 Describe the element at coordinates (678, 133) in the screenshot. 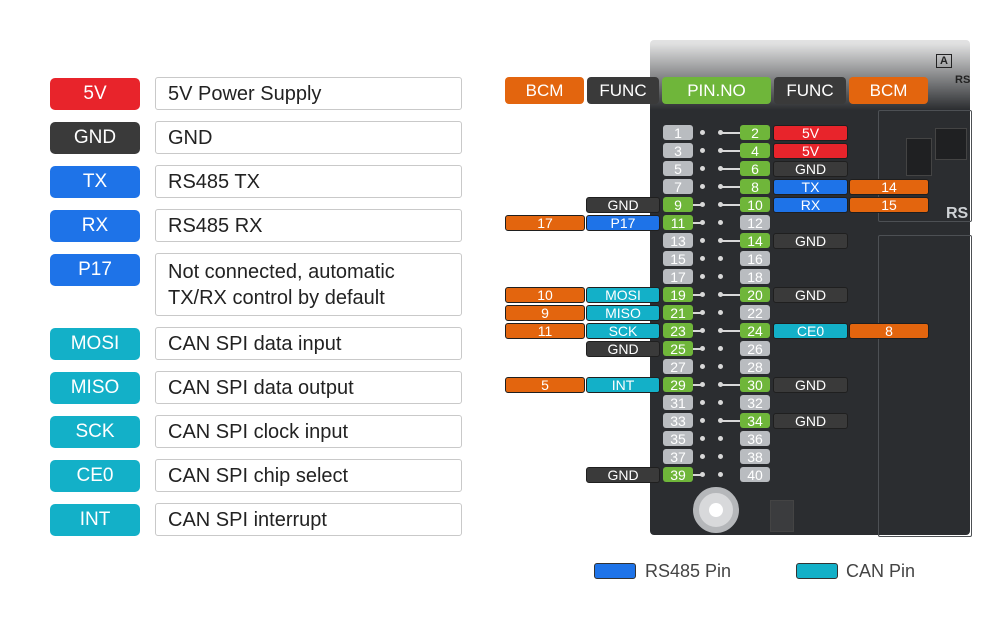

I see `pin-1: 1` at that location.